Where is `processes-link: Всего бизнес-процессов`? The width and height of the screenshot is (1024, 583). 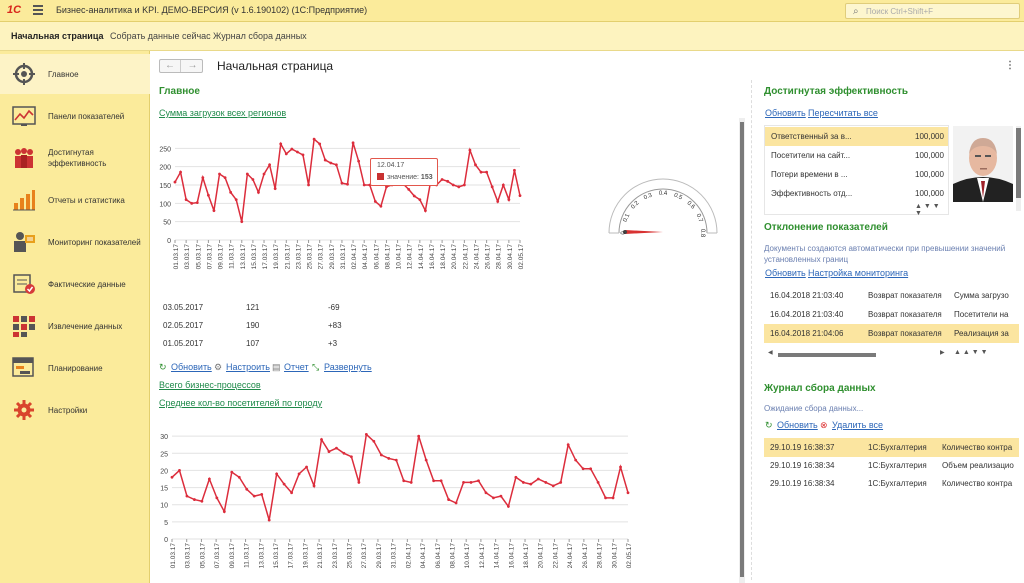
processes-link: Всего бизнес-процессов is located at coordinates (210, 385).